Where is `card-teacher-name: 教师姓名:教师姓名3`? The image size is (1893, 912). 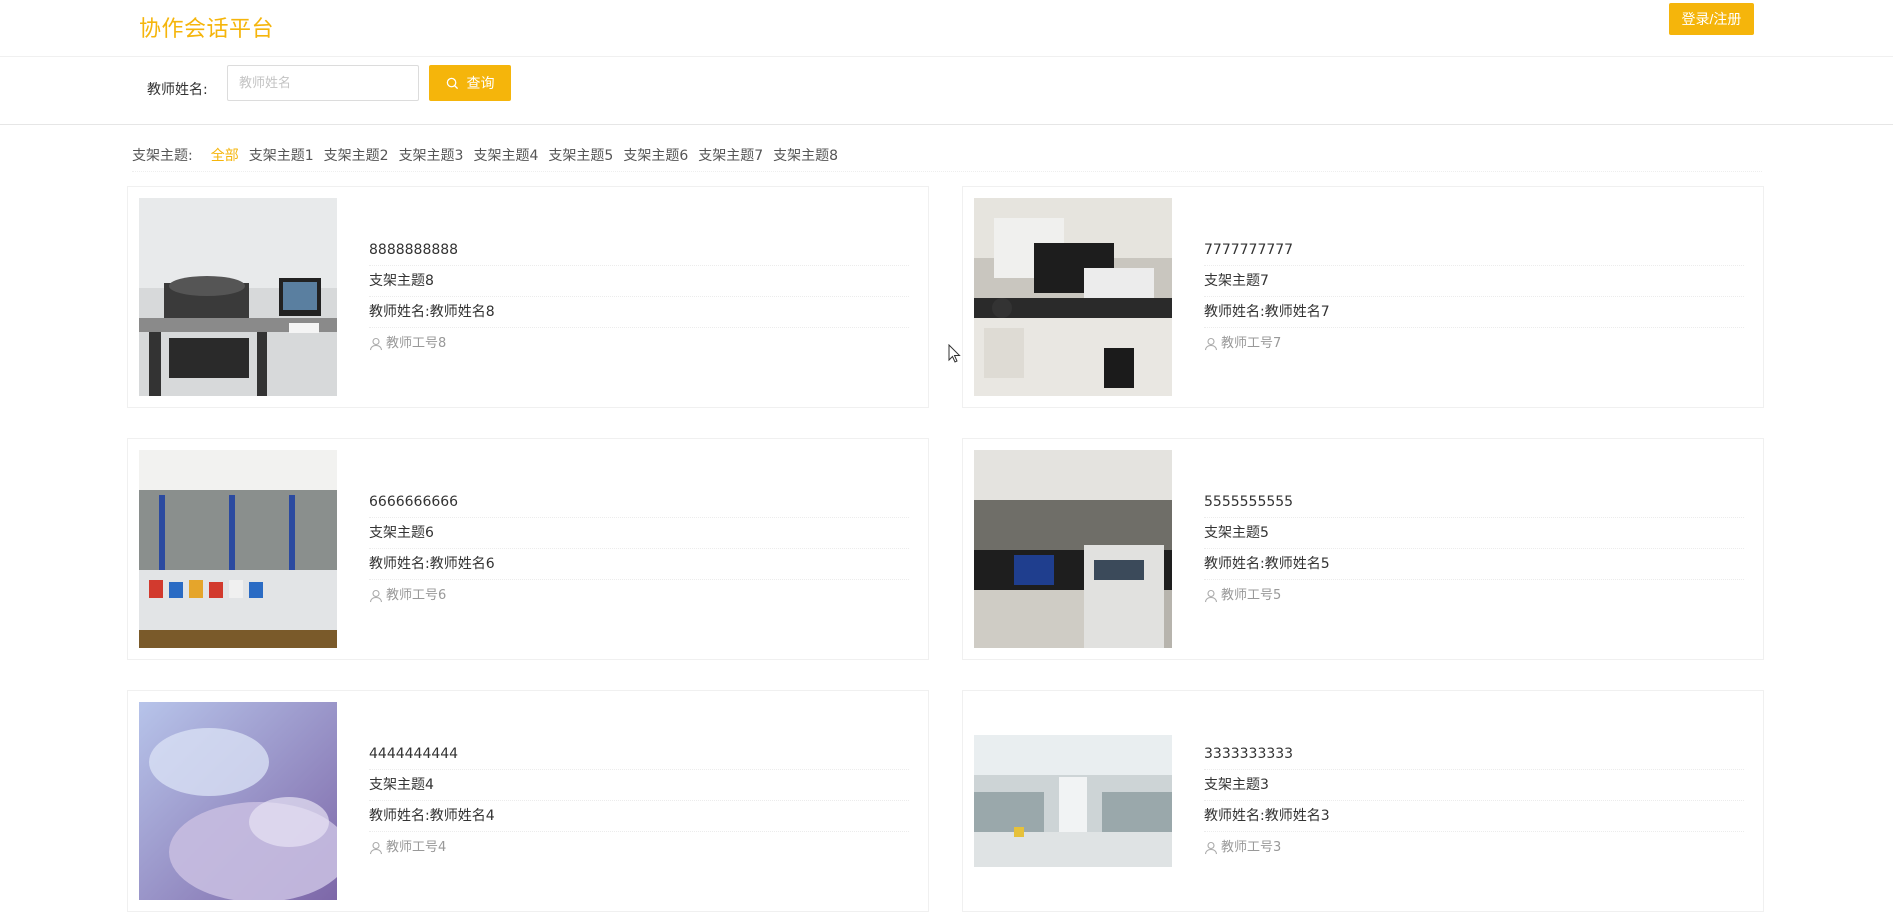 card-teacher-name: 教师姓名:教师姓名3 is located at coordinates (1474, 816).